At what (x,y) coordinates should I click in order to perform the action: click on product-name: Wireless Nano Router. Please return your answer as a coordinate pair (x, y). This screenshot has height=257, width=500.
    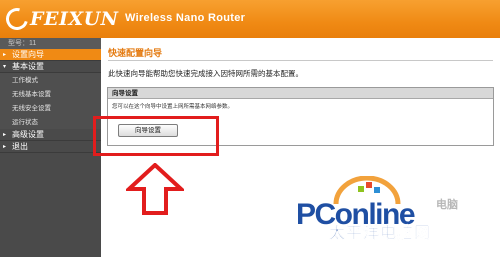
    Looking at the image, I should click on (185, 18).